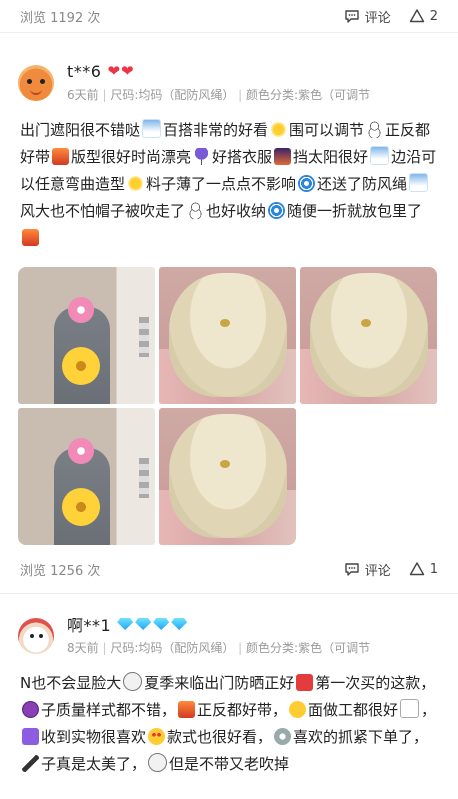 The image size is (458, 799). What do you see at coordinates (84, 71) in the screenshot?
I see `username: t**6` at bounding box center [84, 71].